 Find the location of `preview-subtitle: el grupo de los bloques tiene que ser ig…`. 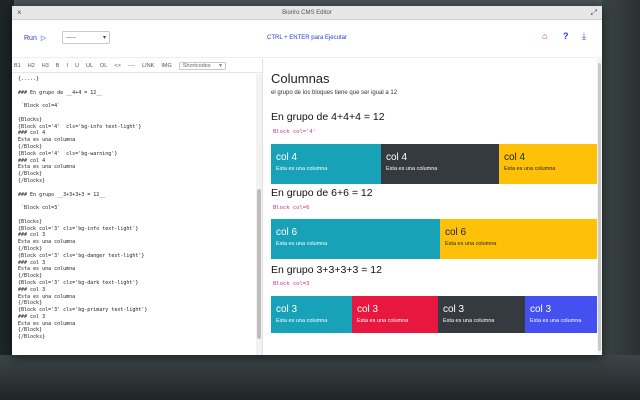

preview-subtitle: el grupo de los bloques tiene que ser ig… is located at coordinates (334, 93).